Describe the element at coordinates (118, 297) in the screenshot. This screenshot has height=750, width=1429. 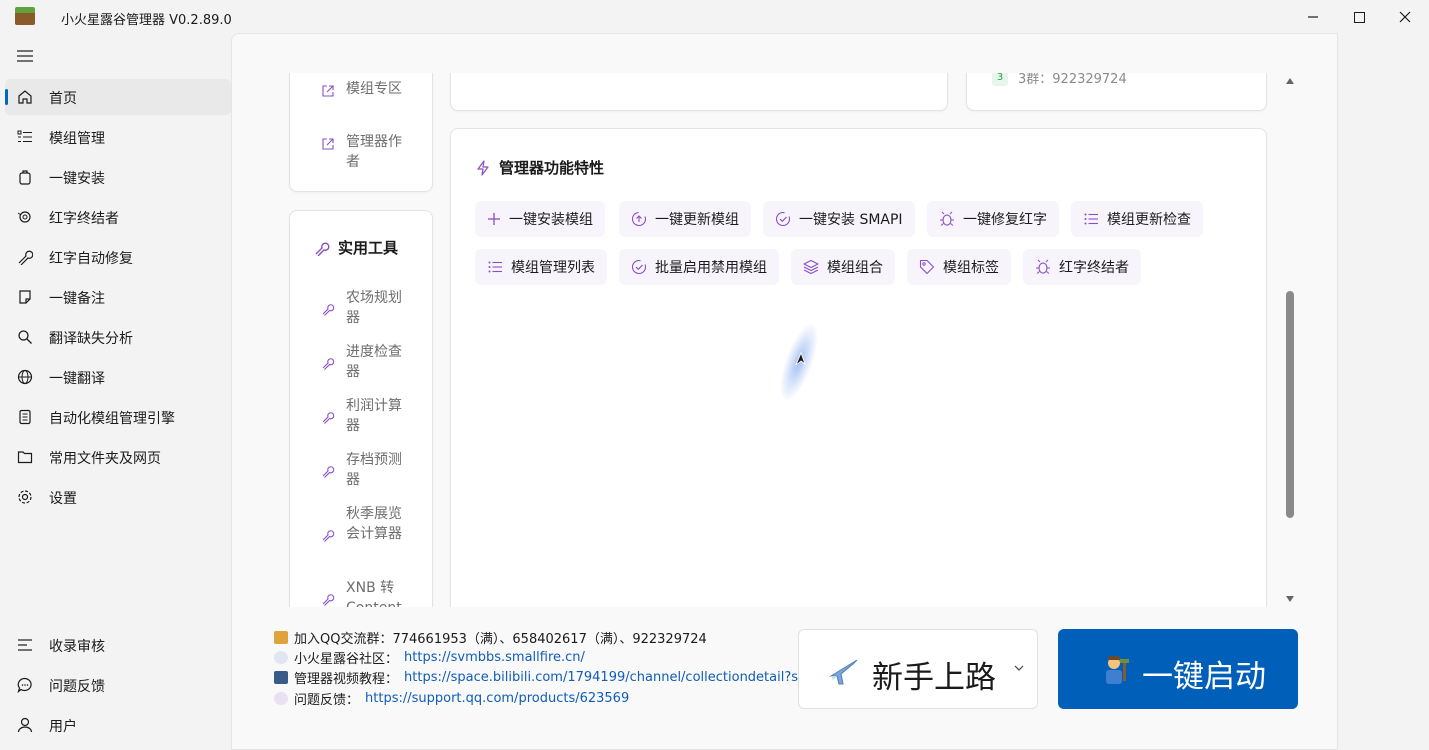
I see `sidebar-item-notes: 一键备注` at that location.